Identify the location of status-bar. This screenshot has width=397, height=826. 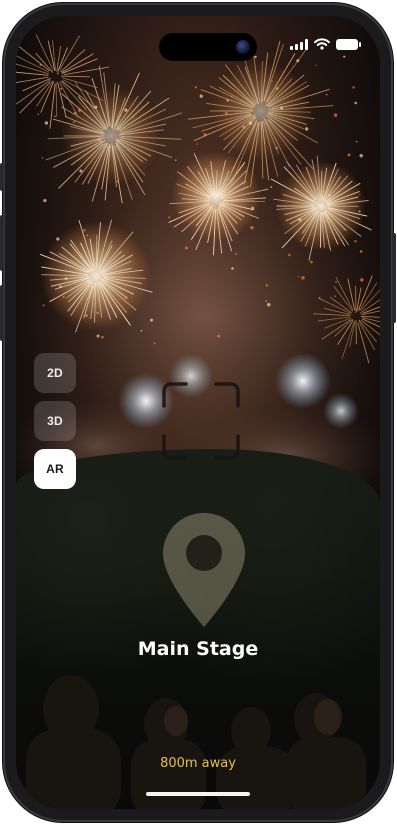
(325, 44).